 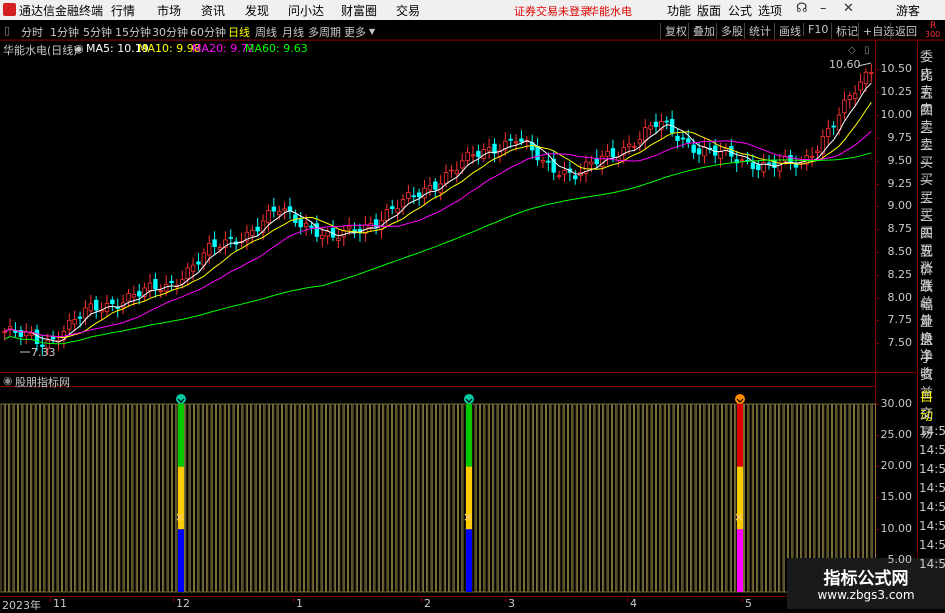 I want to click on signal-bar: ✕, so click(x=468, y=493).